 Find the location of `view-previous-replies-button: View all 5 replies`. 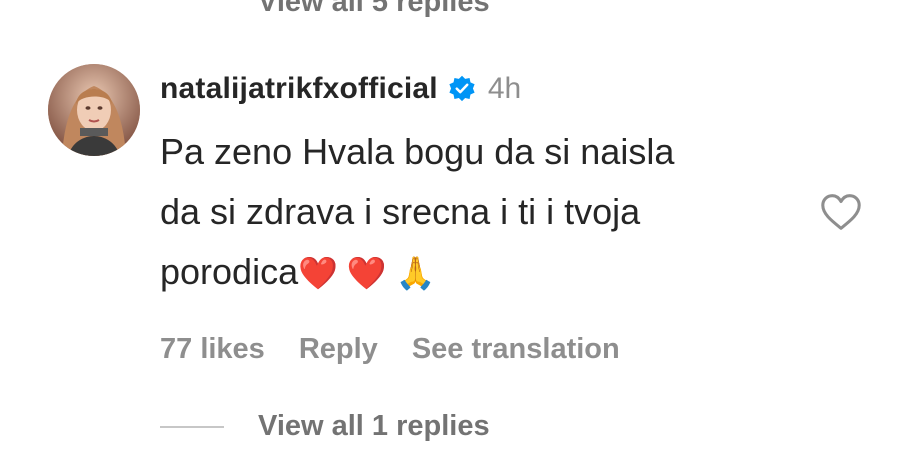

view-previous-replies-button: View all 5 replies is located at coordinates (374, 9).